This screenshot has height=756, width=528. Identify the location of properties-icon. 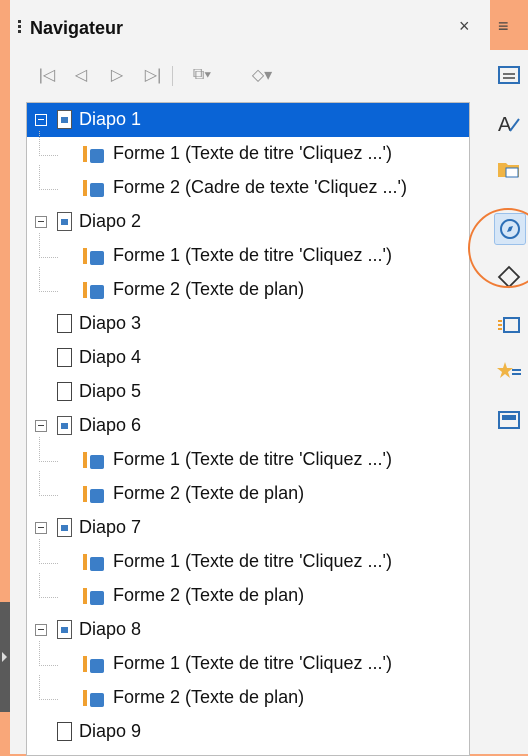
(509, 75).